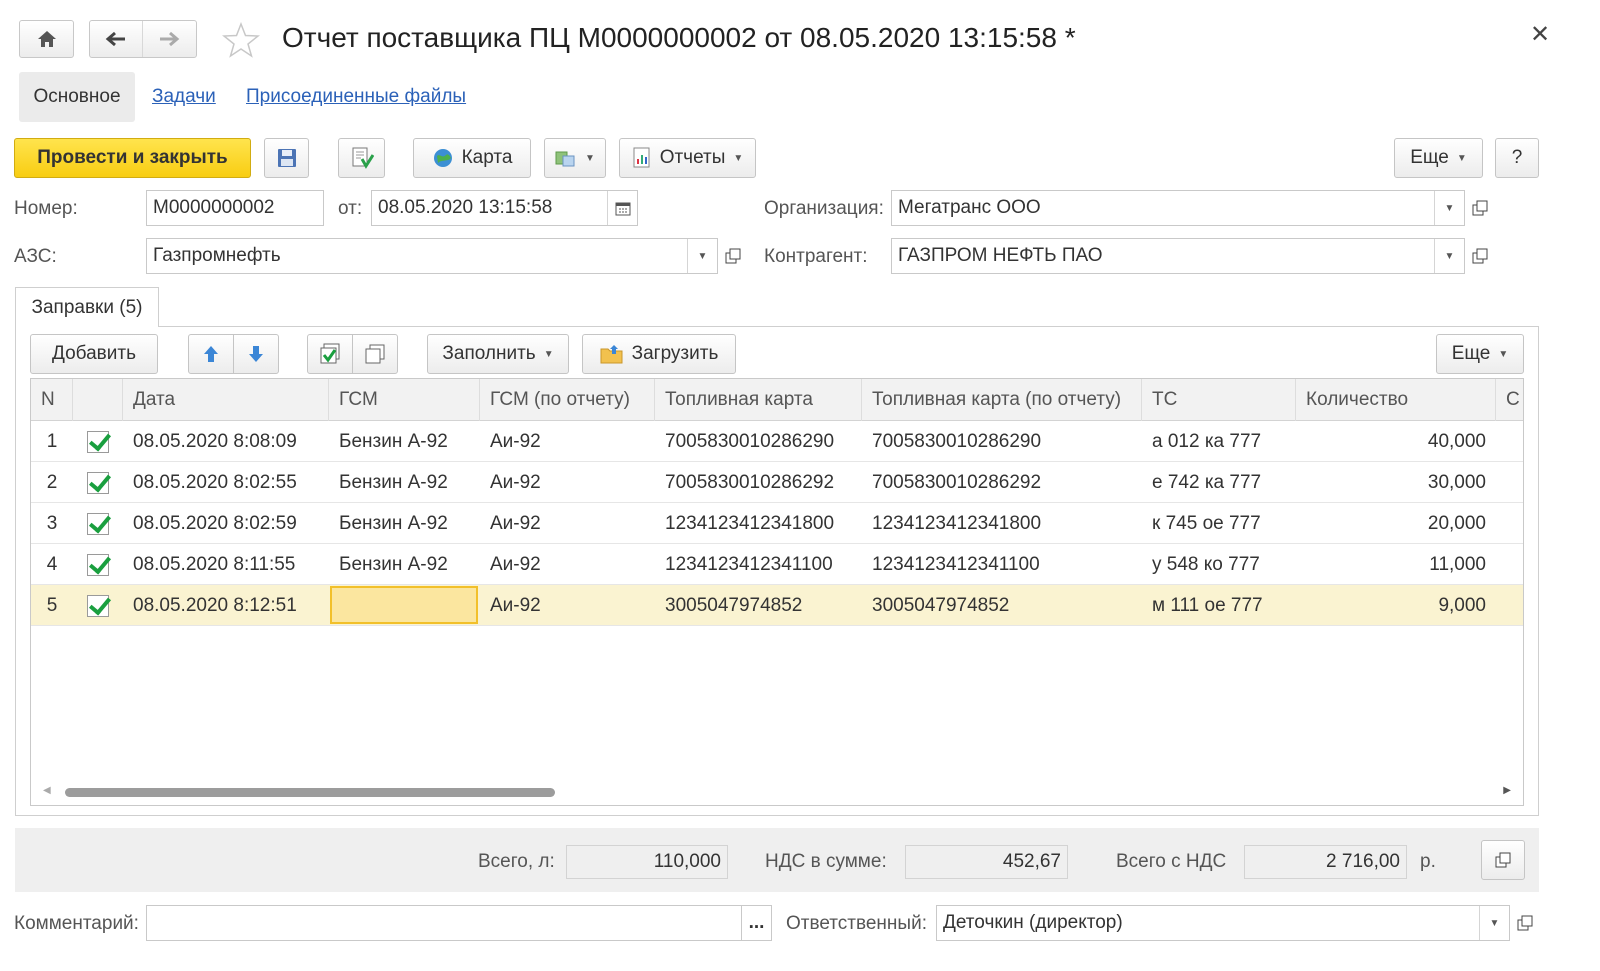 The image size is (1600, 971). I want to click on uncheck-all-button, so click(375, 354).